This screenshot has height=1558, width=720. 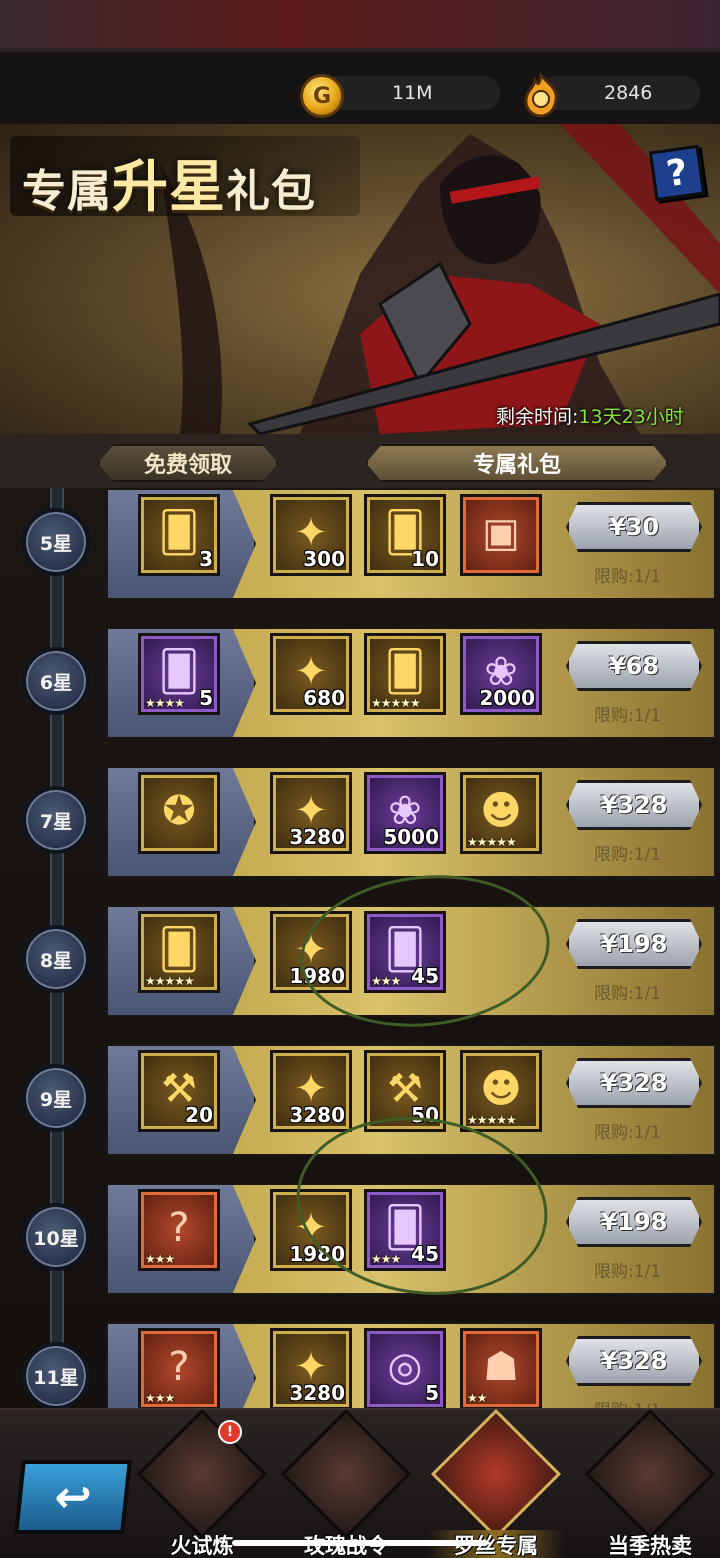 I want to click on essence-value: 2846, so click(x=628, y=93).